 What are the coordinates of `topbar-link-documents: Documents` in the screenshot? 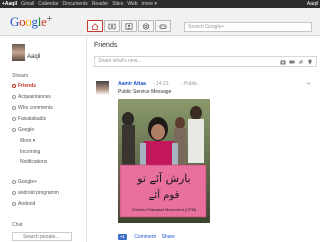 It's located at (75, 4).